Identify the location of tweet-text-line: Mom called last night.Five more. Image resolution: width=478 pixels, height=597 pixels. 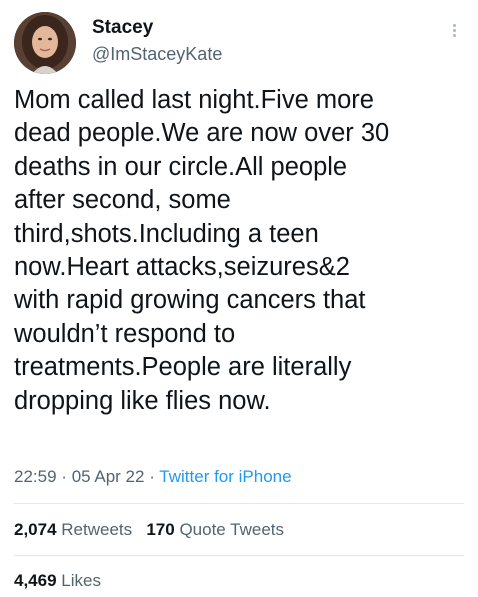
(194, 100).